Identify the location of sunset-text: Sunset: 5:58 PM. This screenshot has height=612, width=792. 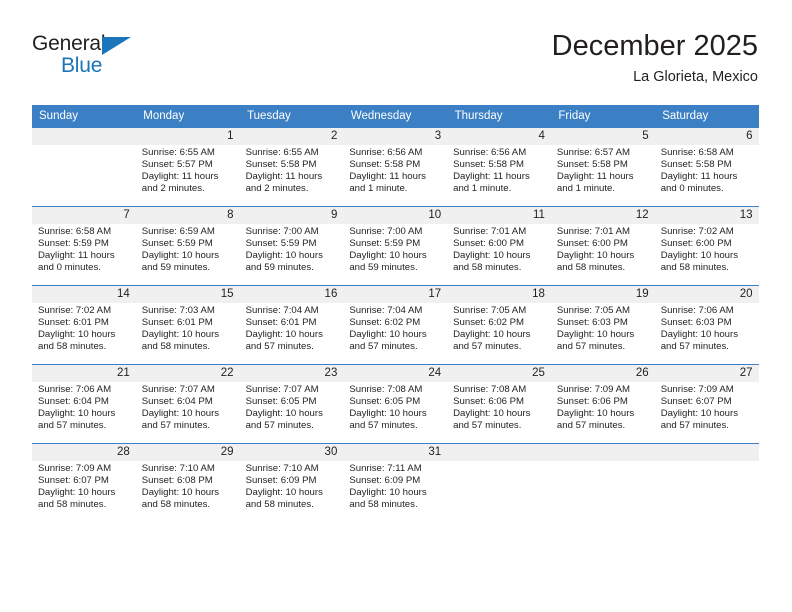
(592, 164).